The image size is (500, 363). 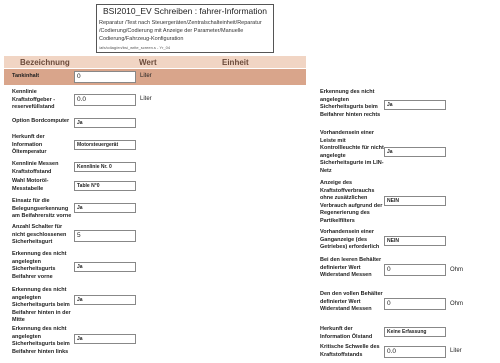 What do you see at coordinates (415, 270) in the screenshot?
I see `right-field-4: 0` at bounding box center [415, 270].